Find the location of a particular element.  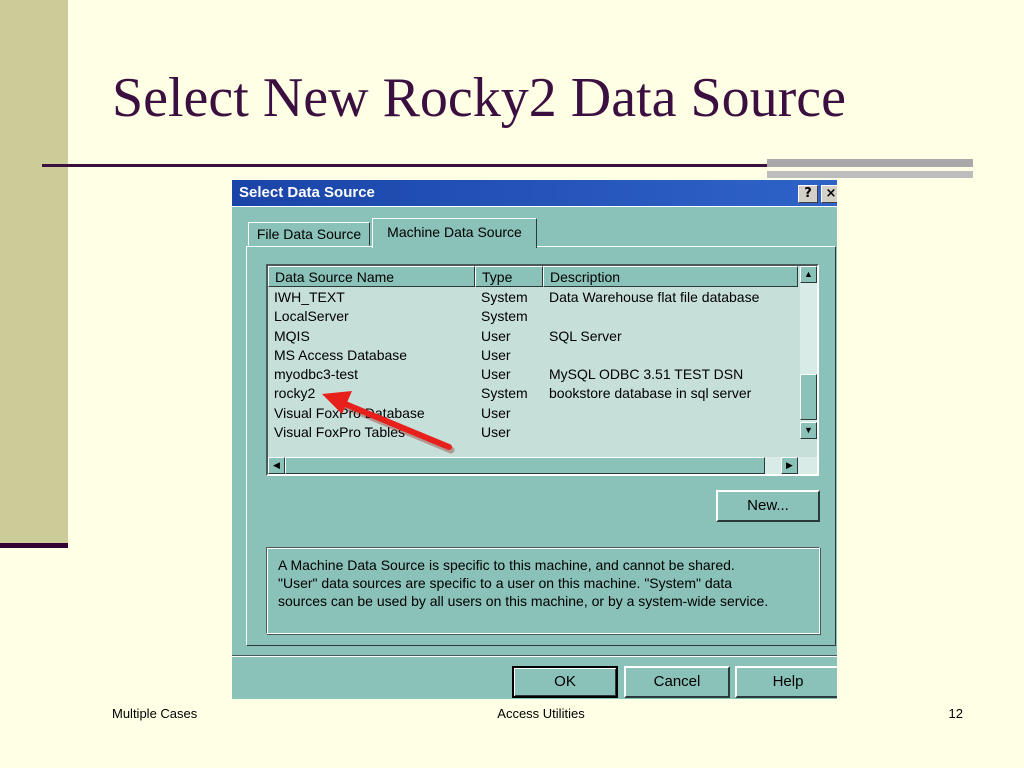

cell-description: bookstore database in sql server is located at coordinates (650, 393).